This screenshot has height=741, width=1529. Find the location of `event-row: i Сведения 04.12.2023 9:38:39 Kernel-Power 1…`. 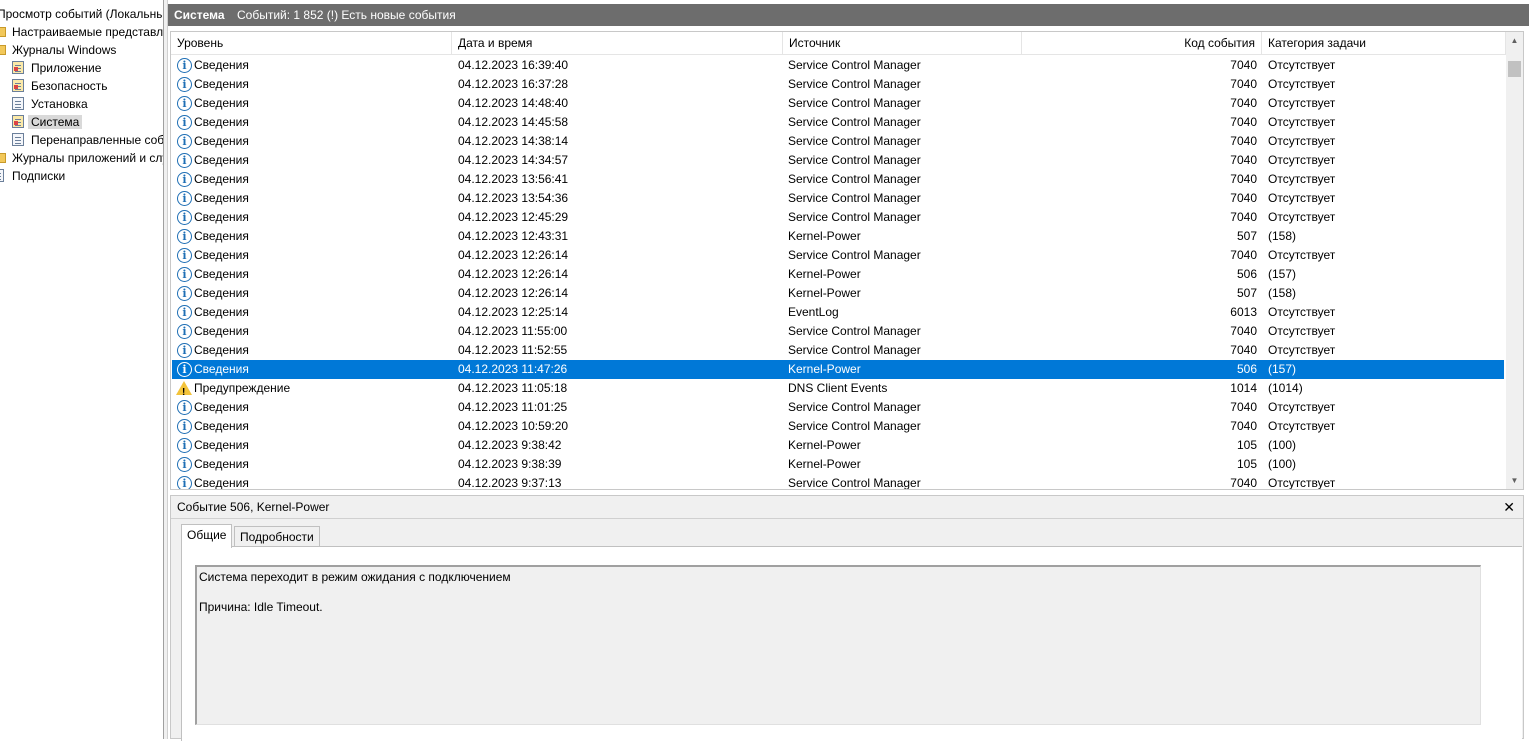

event-row: i Сведения 04.12.2023 9:38:39 Kernel-Power 1… is located at coordinates (838, 464).